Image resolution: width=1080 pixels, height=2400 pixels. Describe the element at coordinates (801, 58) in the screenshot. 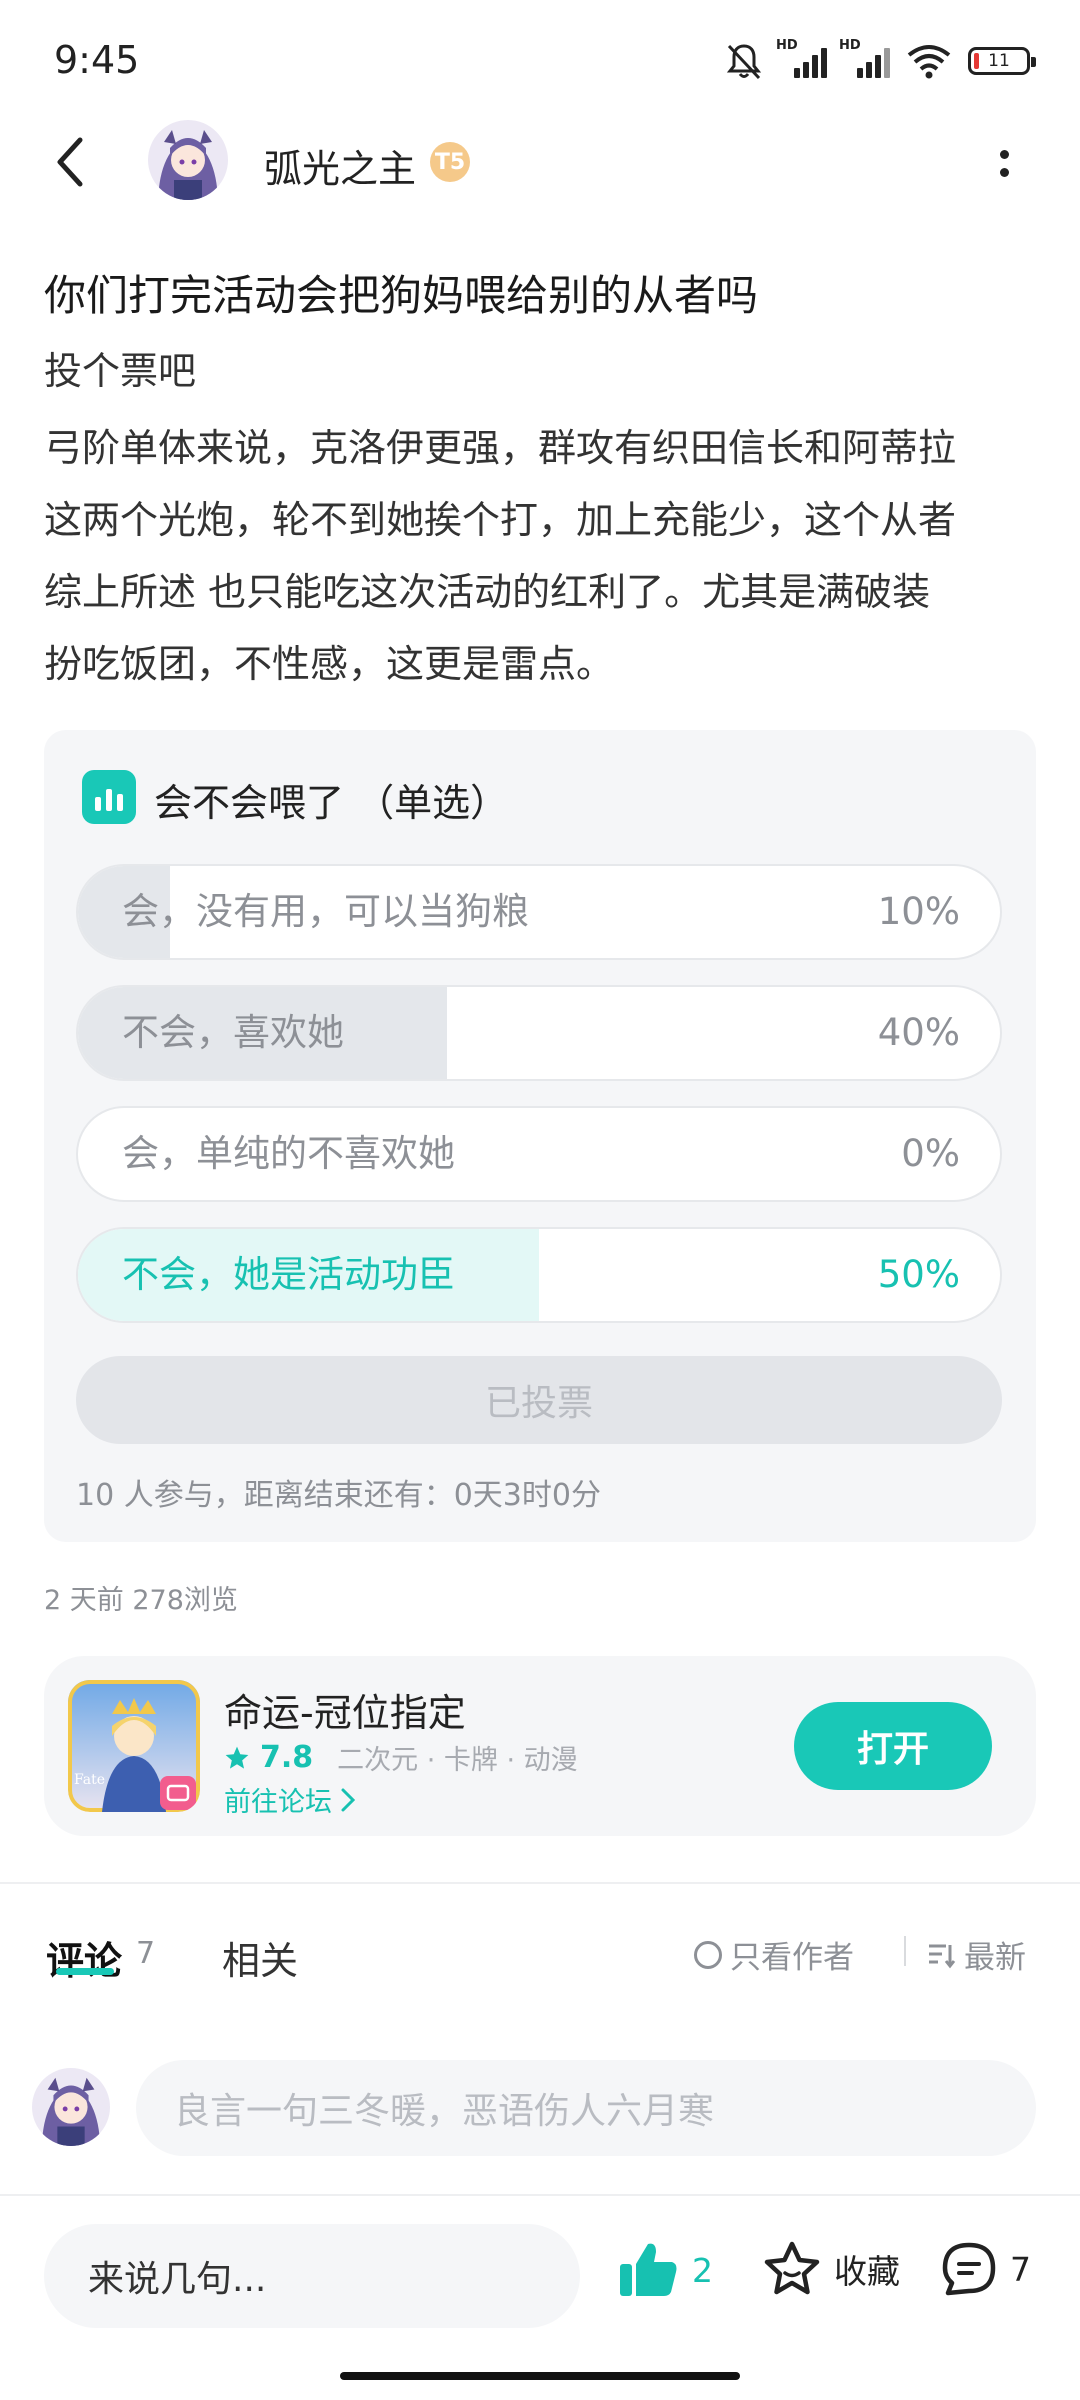

I see `signal-1-icon: HD` at that location.